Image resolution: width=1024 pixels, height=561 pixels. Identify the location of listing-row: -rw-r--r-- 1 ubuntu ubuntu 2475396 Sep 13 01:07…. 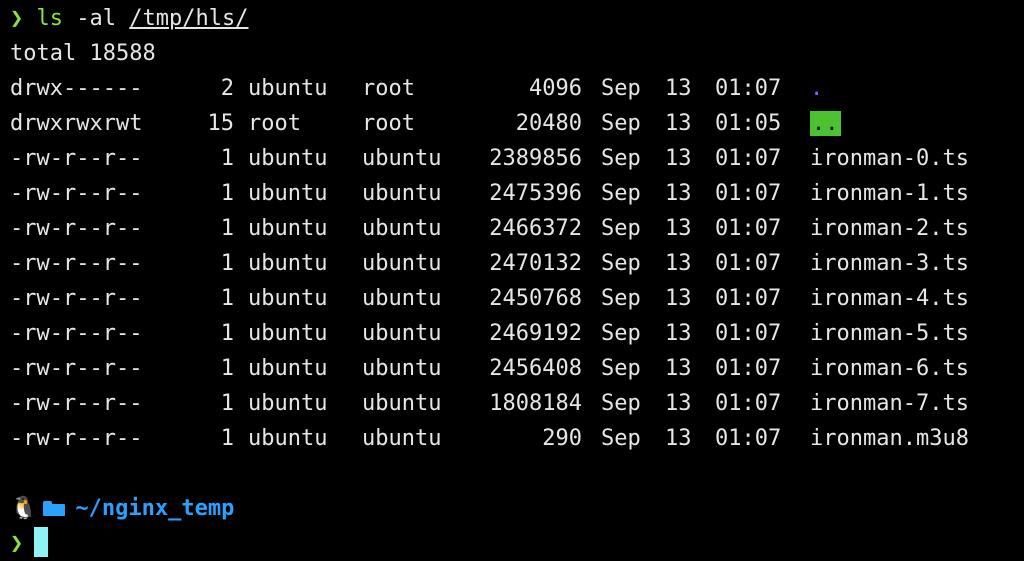
(517, 193).